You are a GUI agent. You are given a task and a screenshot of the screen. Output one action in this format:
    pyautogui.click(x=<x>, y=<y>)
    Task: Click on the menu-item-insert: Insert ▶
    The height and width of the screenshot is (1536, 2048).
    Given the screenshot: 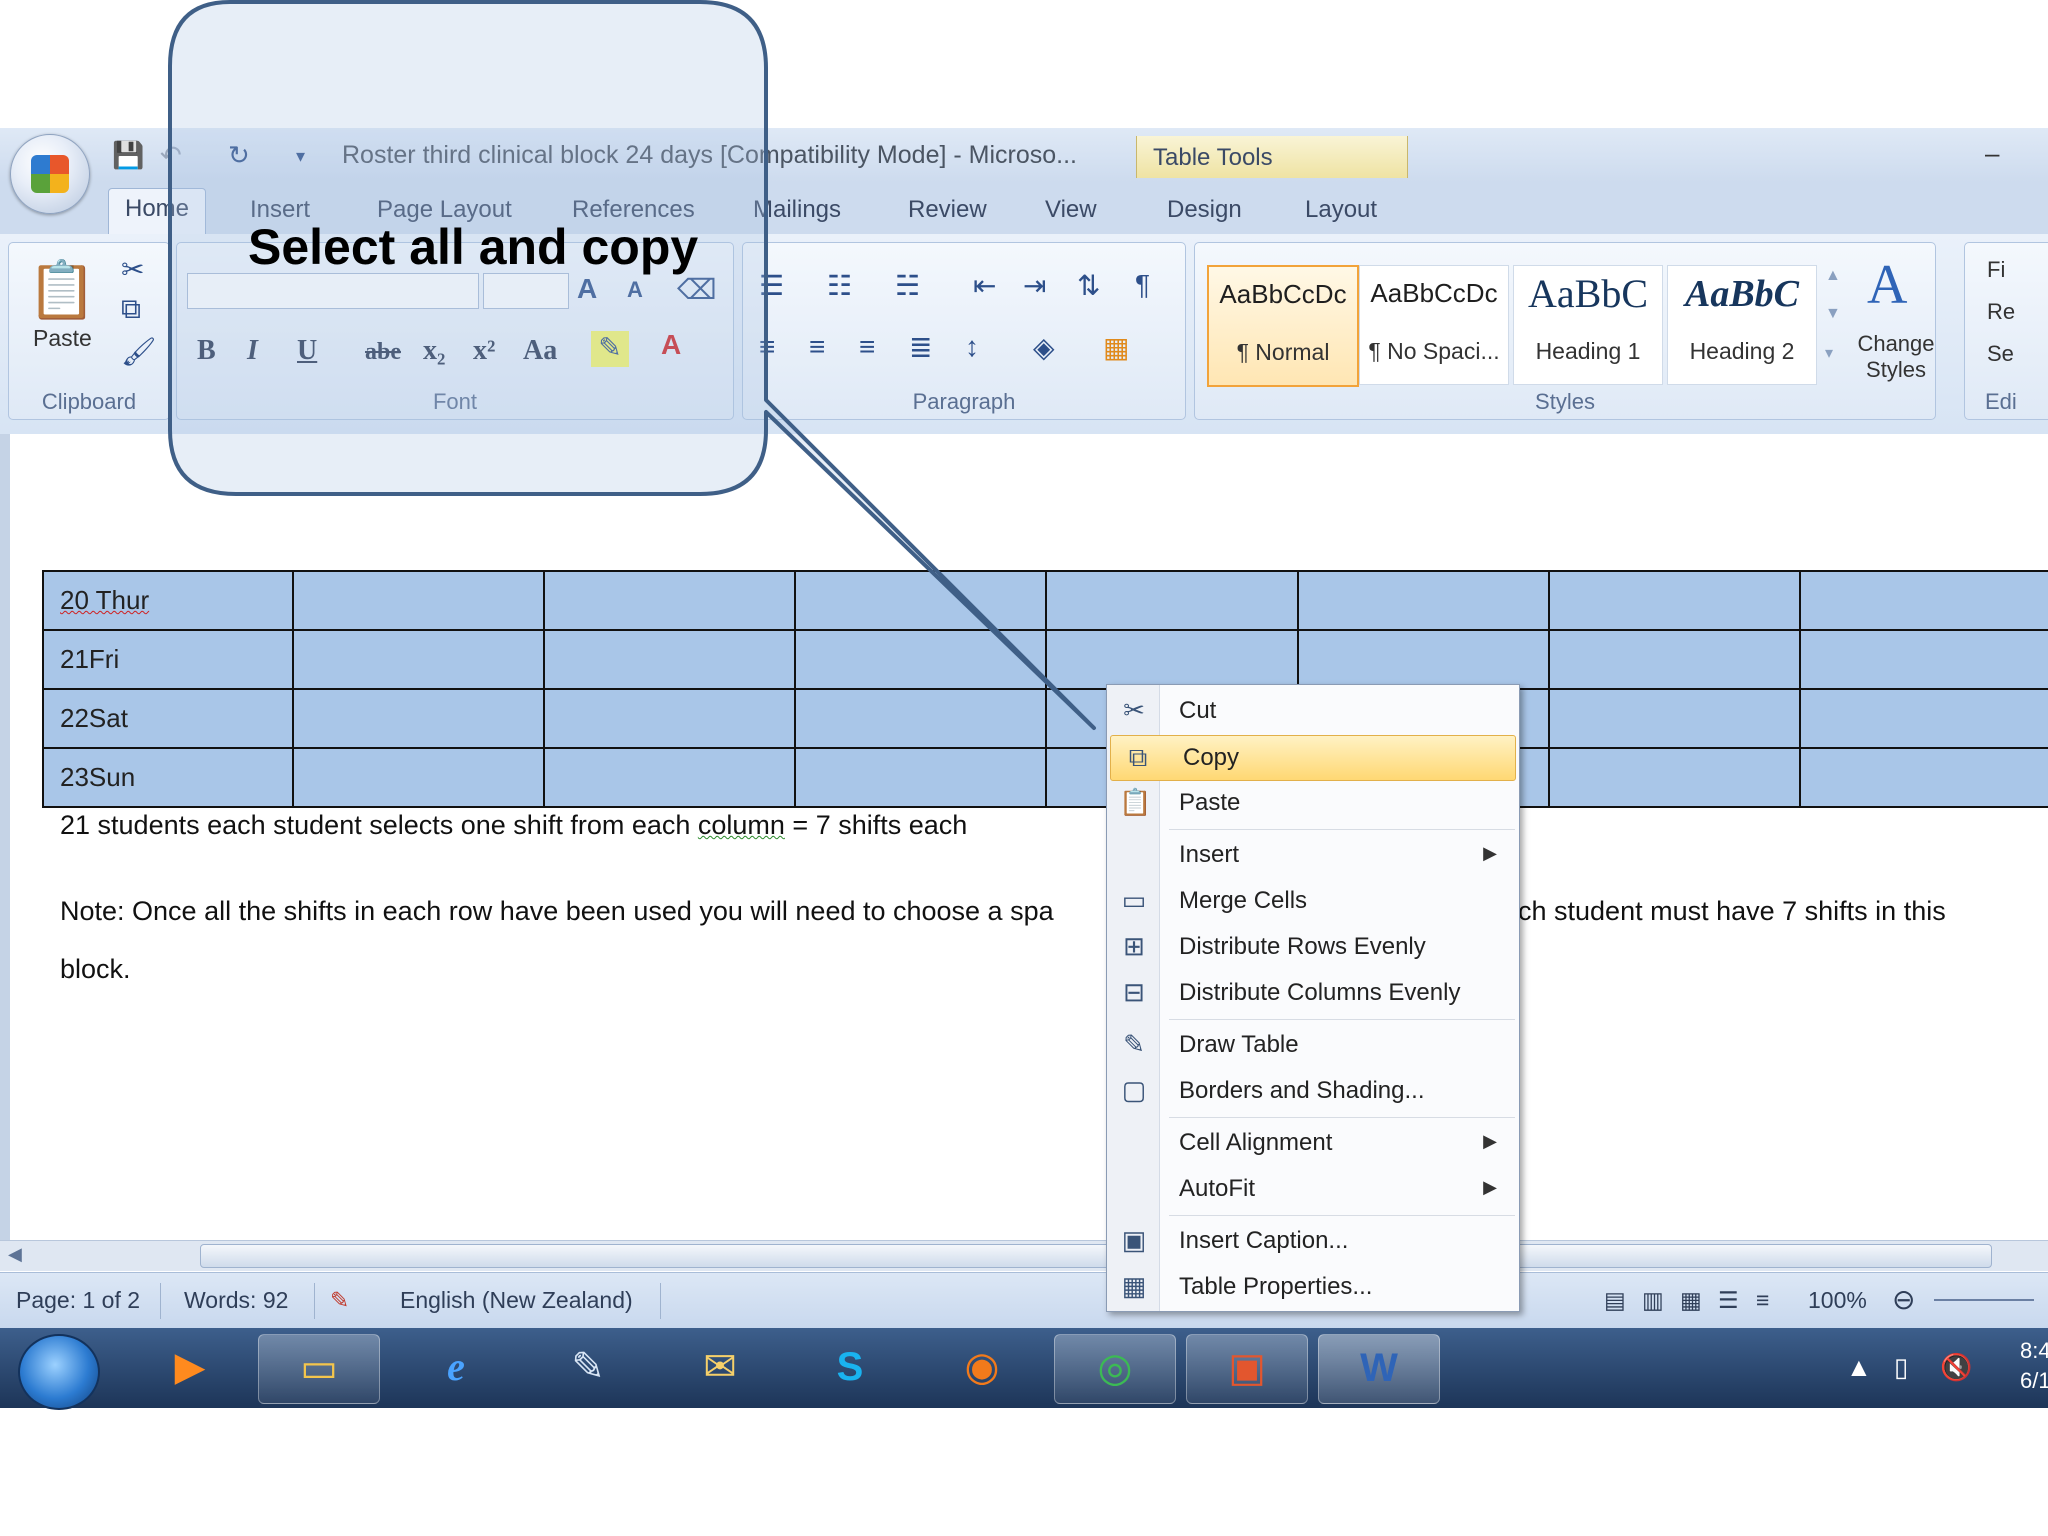 What is the action you would take?
    pyautogui.click(x=1313, y=855)
    